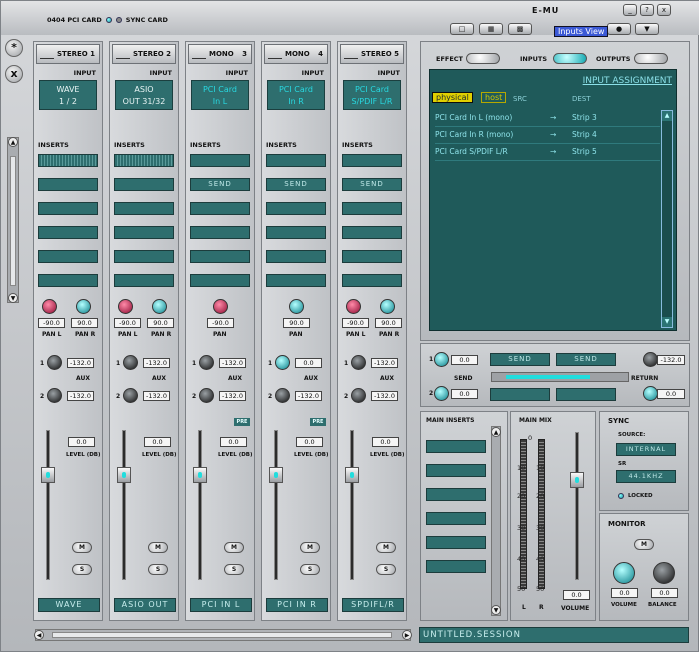 Image resolution: width=699 pixels, height=652 pixels. Describe the element at coordinates (144, 95) in the screenshot. I see `input-source-display: ASIO OUT 31/32` at that location.